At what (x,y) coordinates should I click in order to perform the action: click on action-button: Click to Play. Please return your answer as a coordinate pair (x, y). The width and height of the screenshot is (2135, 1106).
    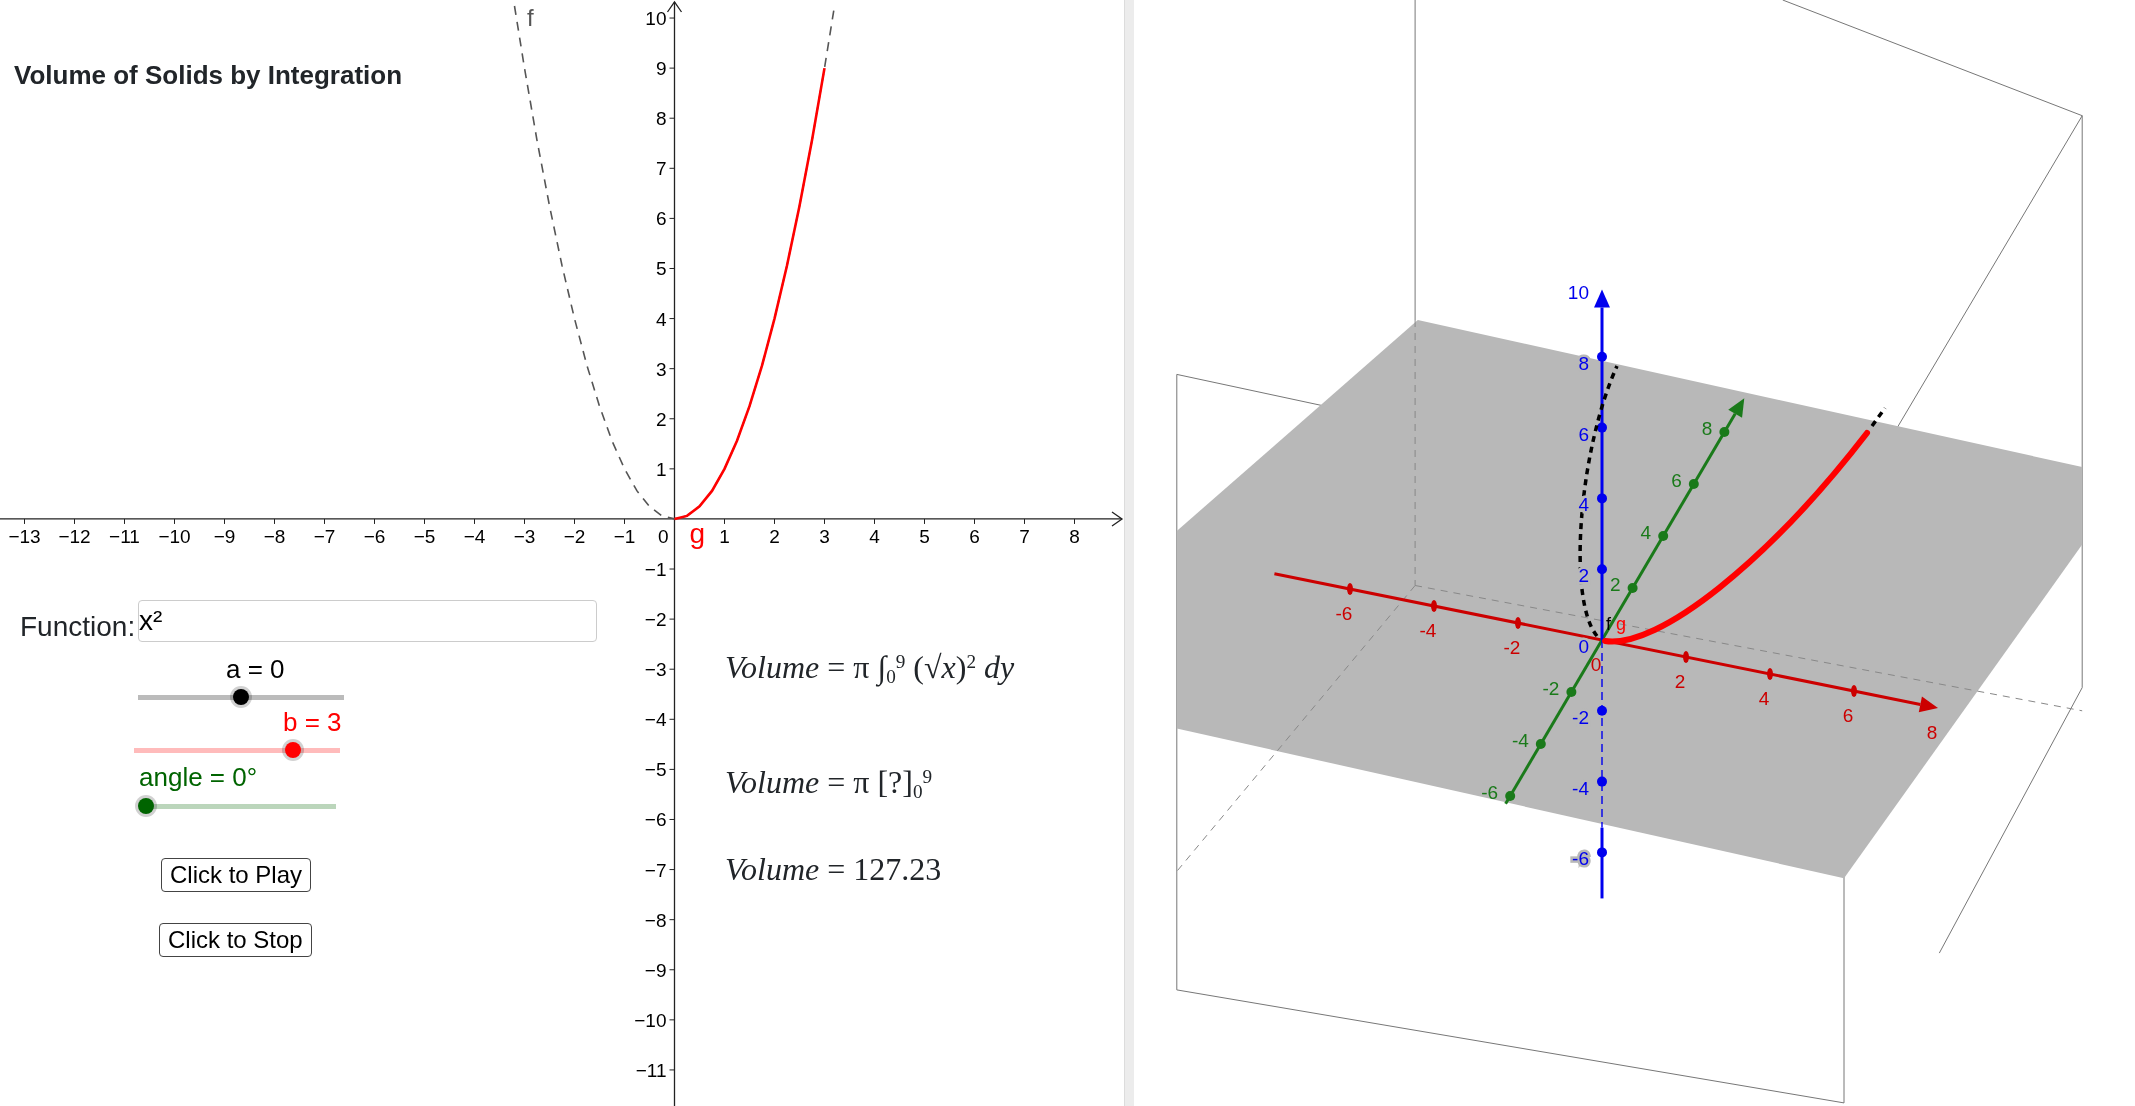
    Looking at the image, I should click on (236, 875).